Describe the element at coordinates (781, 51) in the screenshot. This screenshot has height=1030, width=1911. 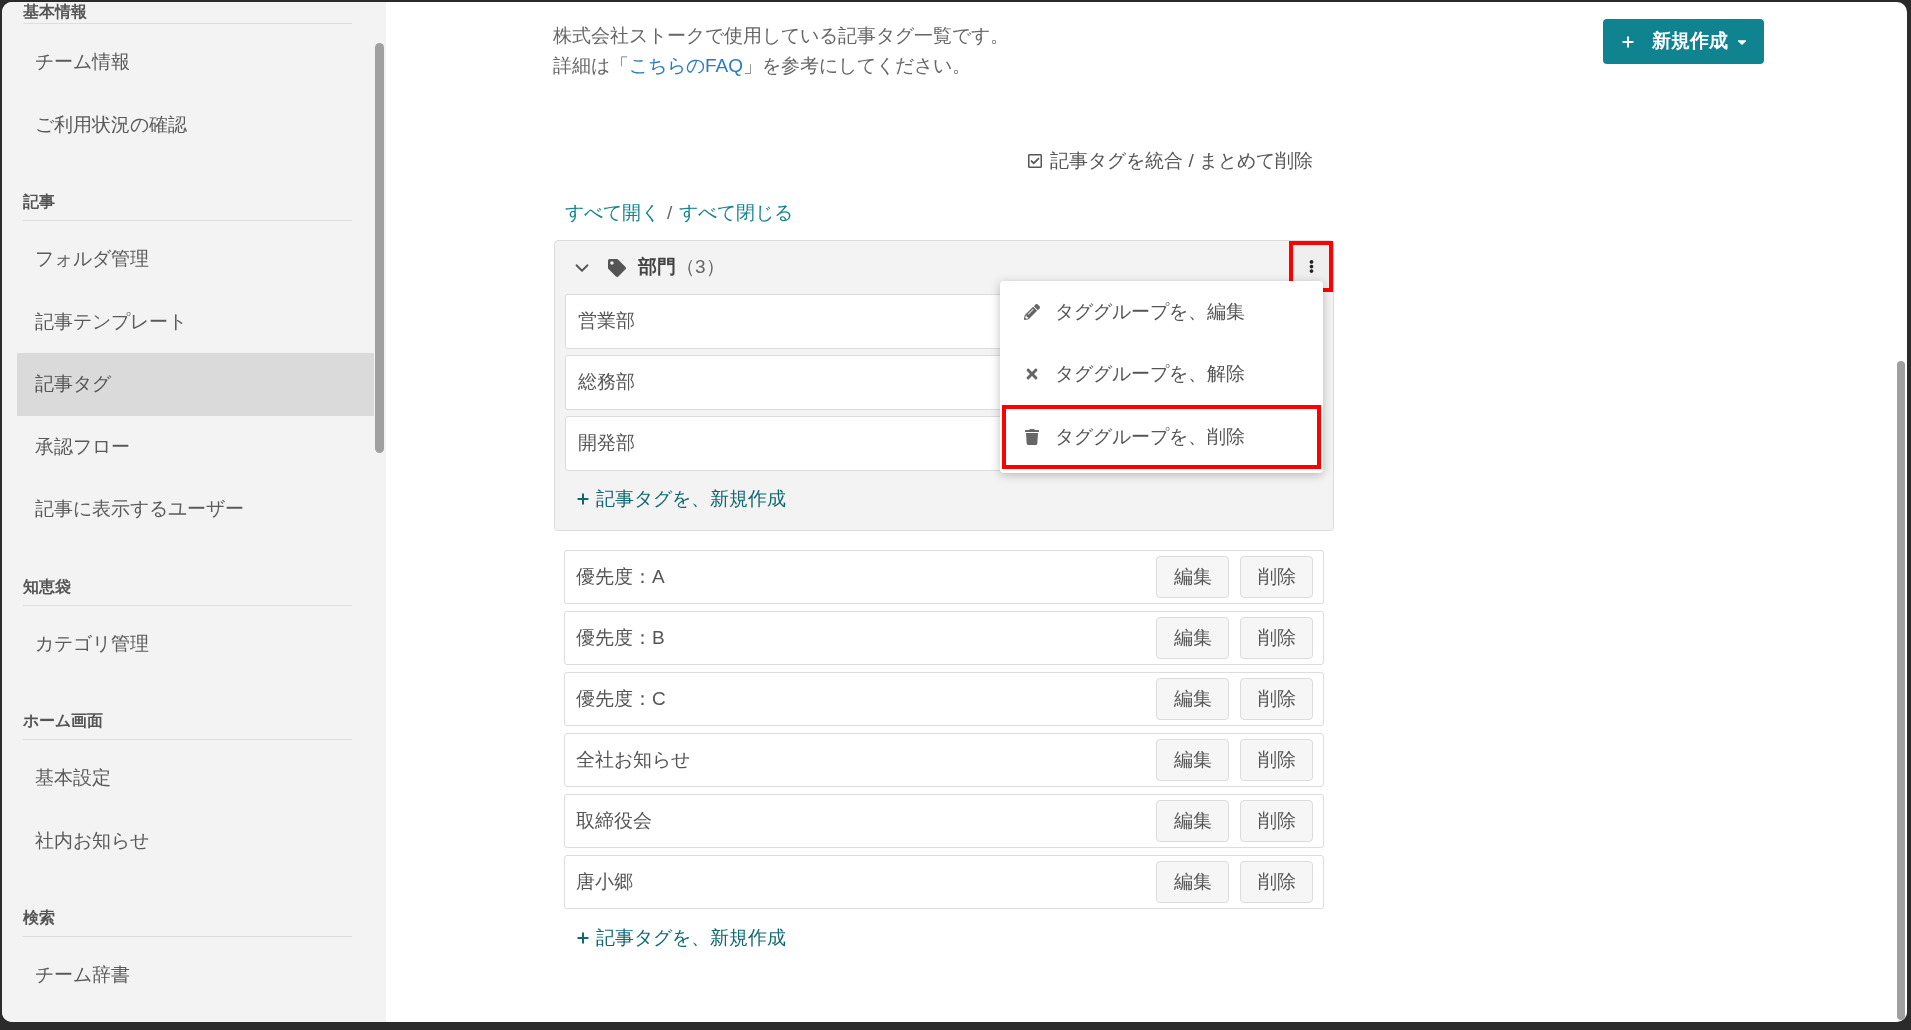
I see `description-text: 株式会社ストークで使用している記事タグ一覧です。 詳細は「こちらのFAQ」を参考にしてください。` at that location.